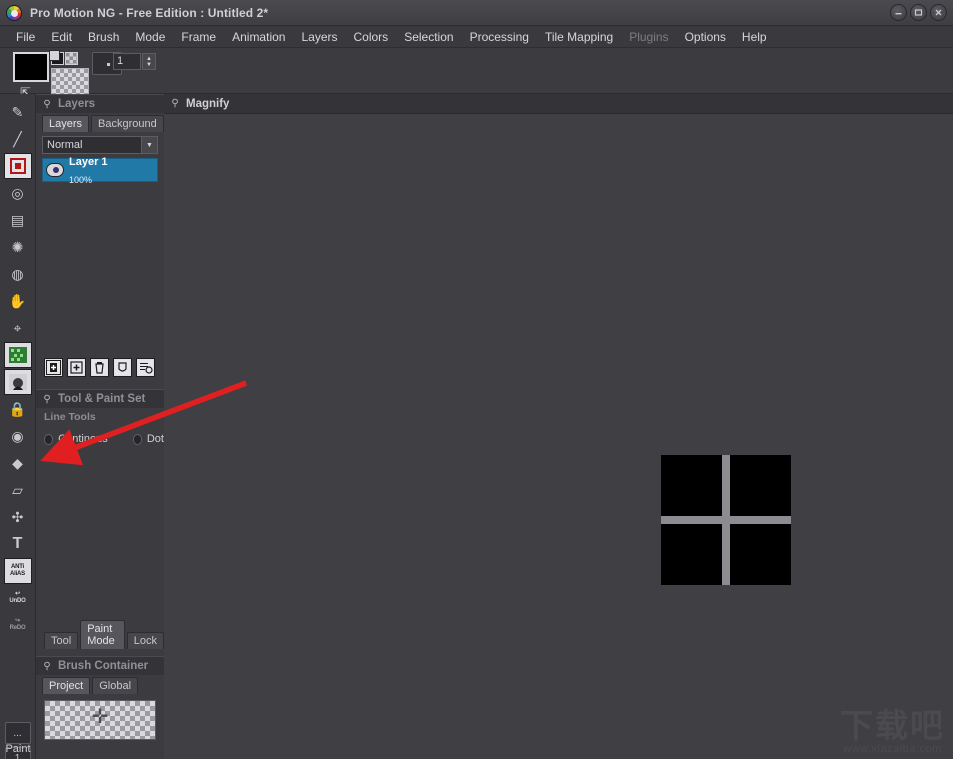 The width and height of the screenshot is (953, 759). What do you see at coordinates (208, 103) in the screenshot?
I see `canvas-panel-title: Magnify` at bounding box center [208, 103].